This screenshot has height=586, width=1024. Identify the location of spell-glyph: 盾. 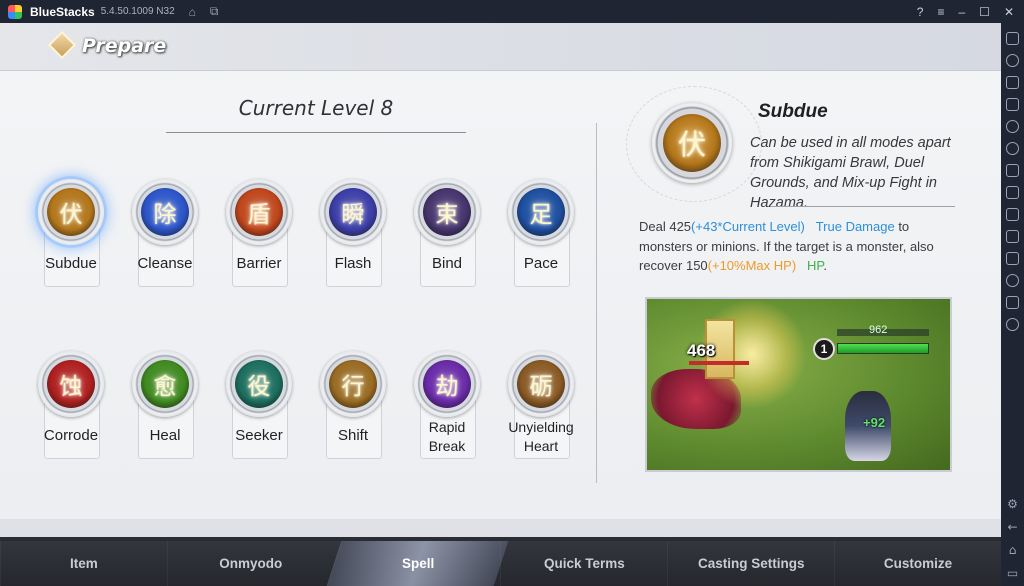
(259, 212).